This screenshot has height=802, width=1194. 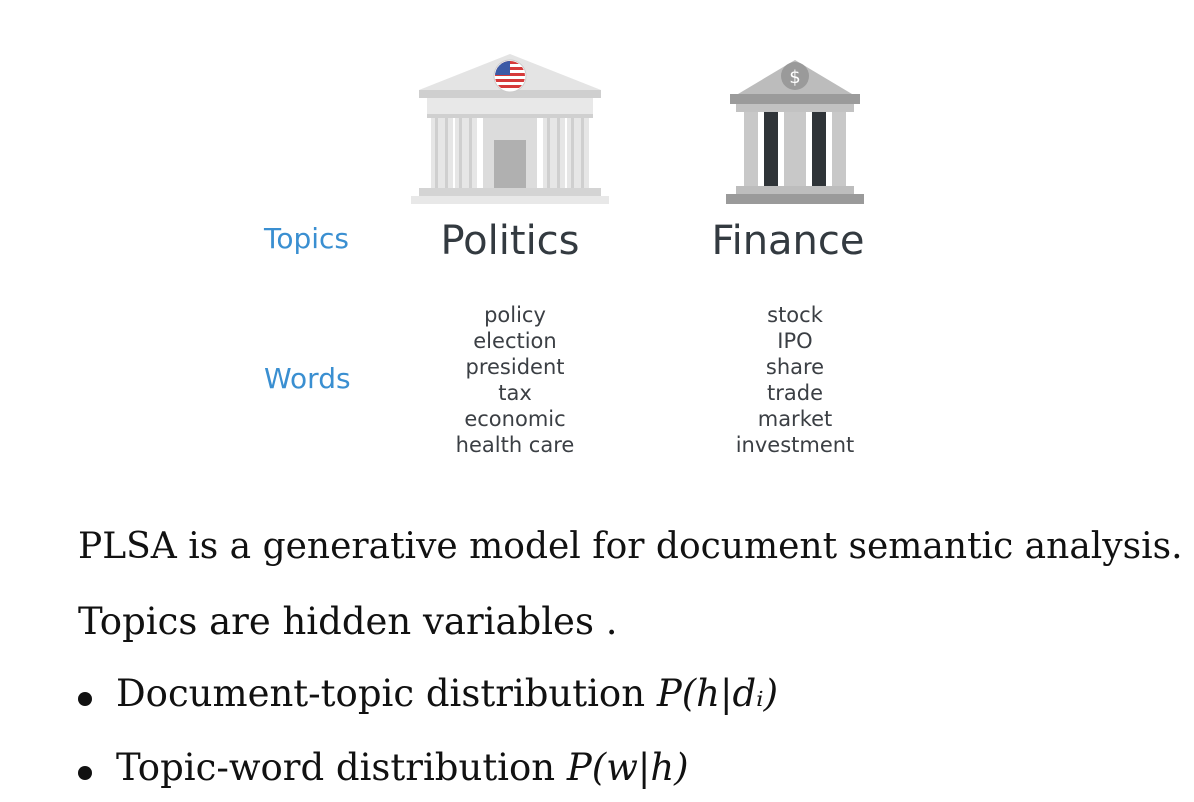 I want to click on document-topic-item: Document-topic distribution P(h|dᵢ), so click(x=447, y=693).